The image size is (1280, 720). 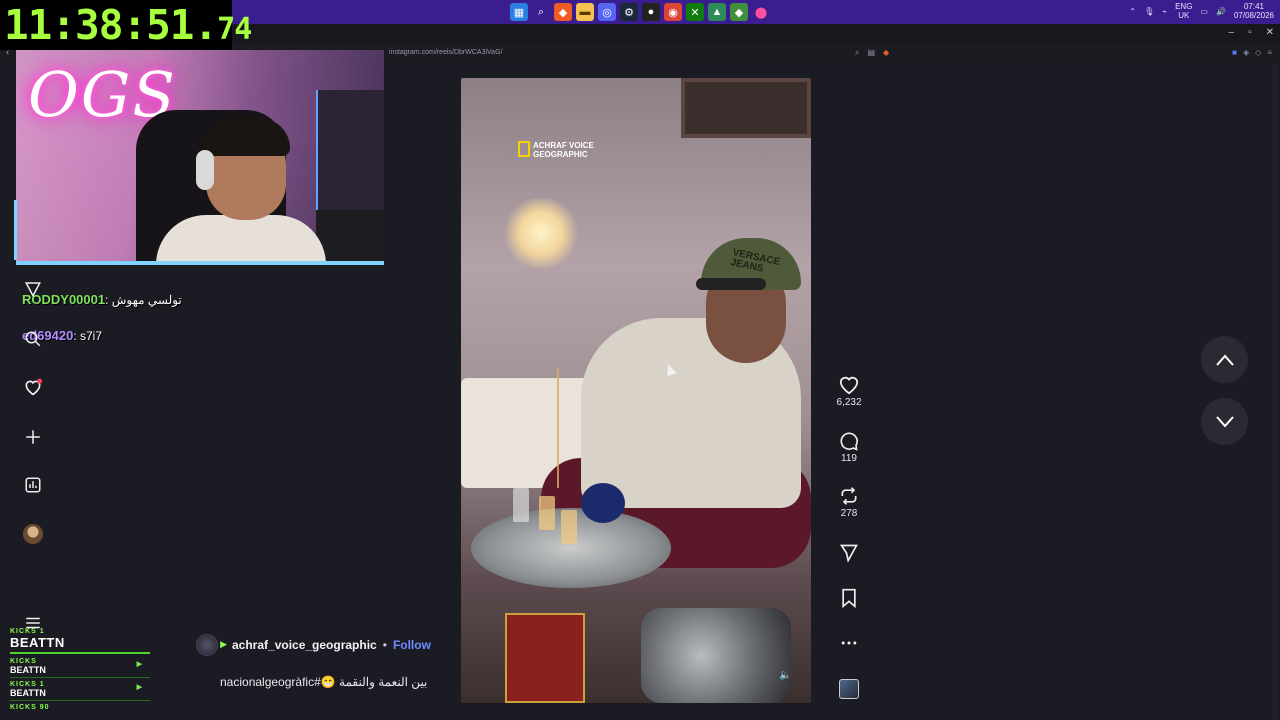 What do you see at coordinates (1184, 15) in the screenshot?
I see `language-region: UK` at bounding box center [1184, 15].